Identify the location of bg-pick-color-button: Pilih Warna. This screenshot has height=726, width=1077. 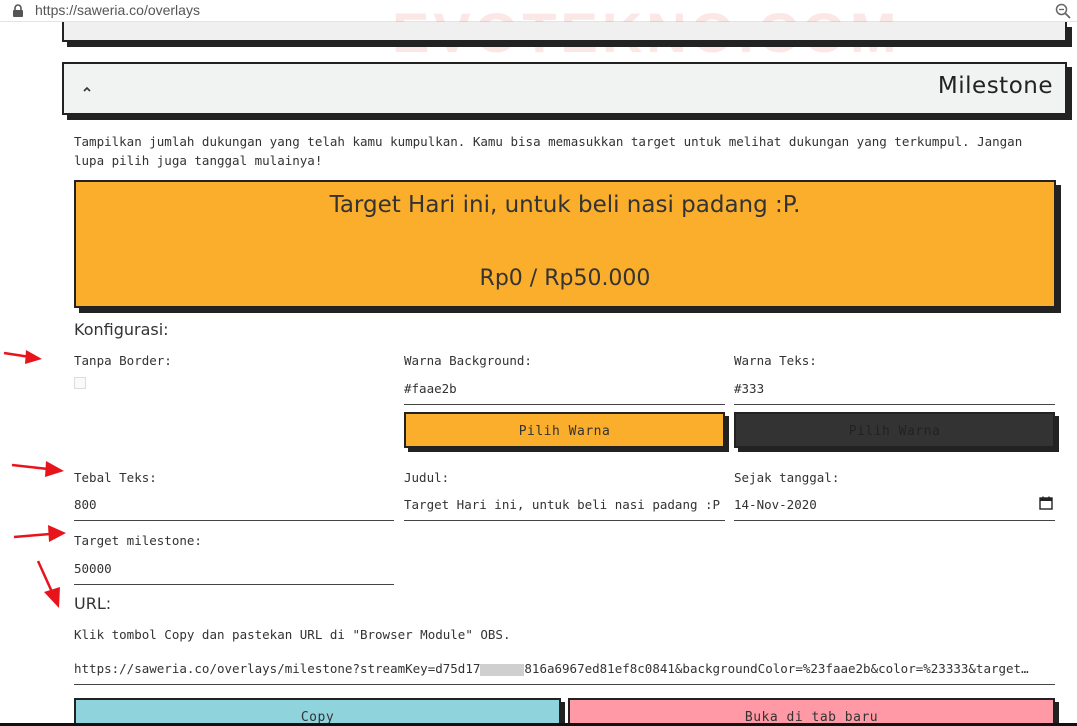
(564, 430).